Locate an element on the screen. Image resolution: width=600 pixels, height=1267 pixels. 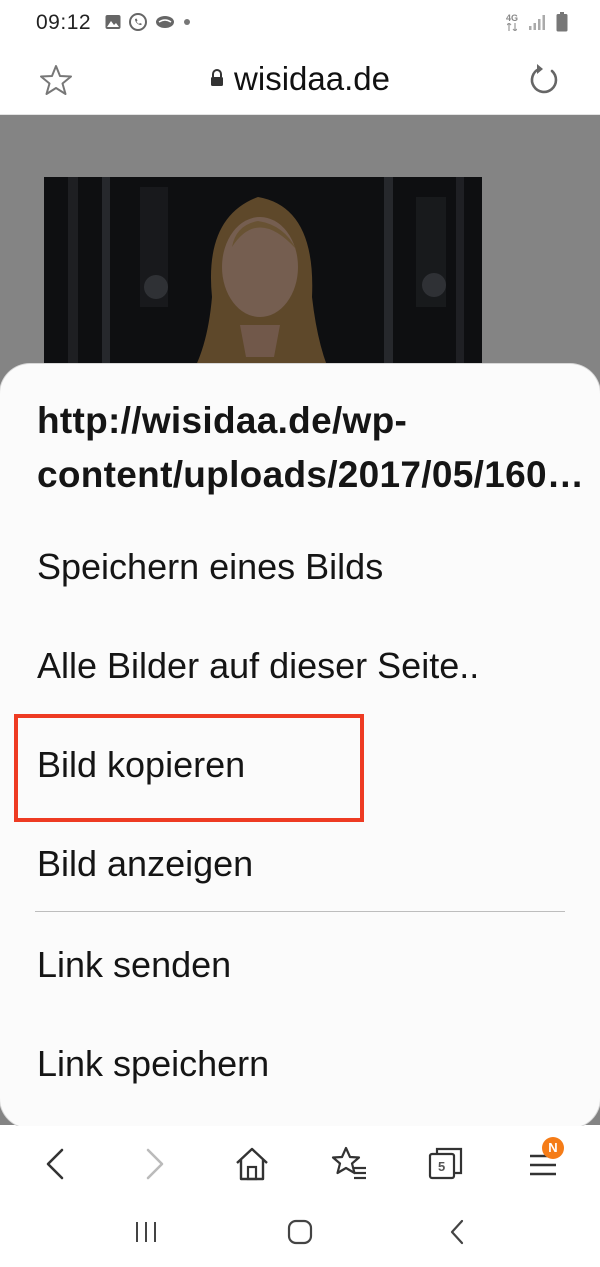
address-field: wisidaa.de is located at coordinates (300, 79).